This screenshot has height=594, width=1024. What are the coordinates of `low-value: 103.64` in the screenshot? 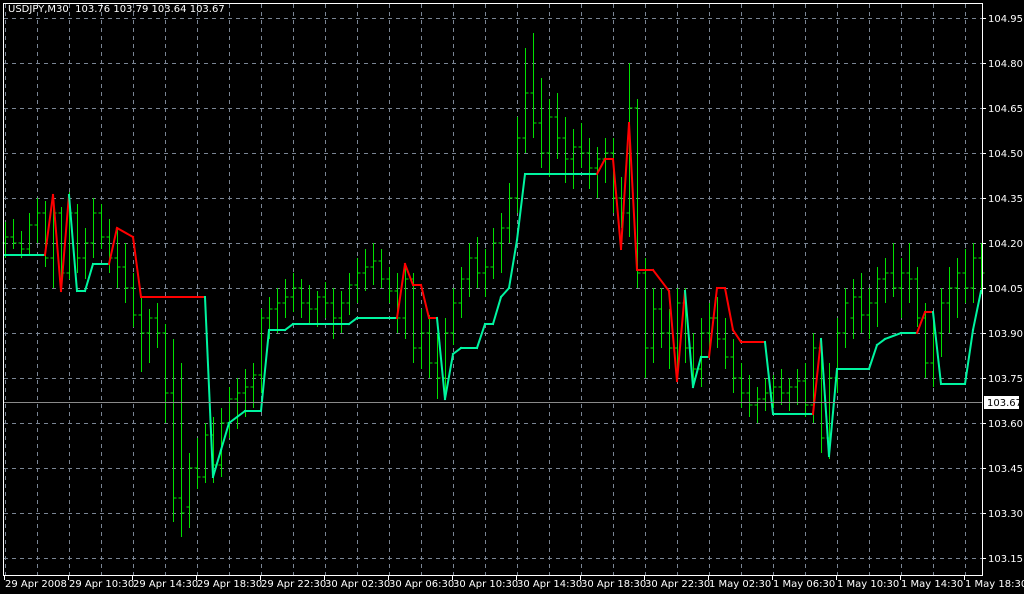 It's located at (169, 9).